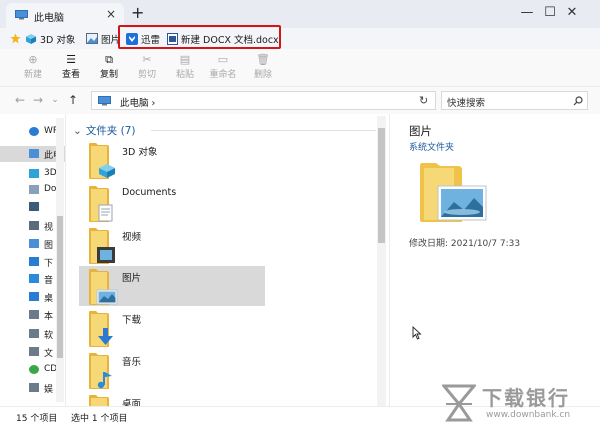  I want to click on delete-button: 🗑 删除, so click(263, 66).